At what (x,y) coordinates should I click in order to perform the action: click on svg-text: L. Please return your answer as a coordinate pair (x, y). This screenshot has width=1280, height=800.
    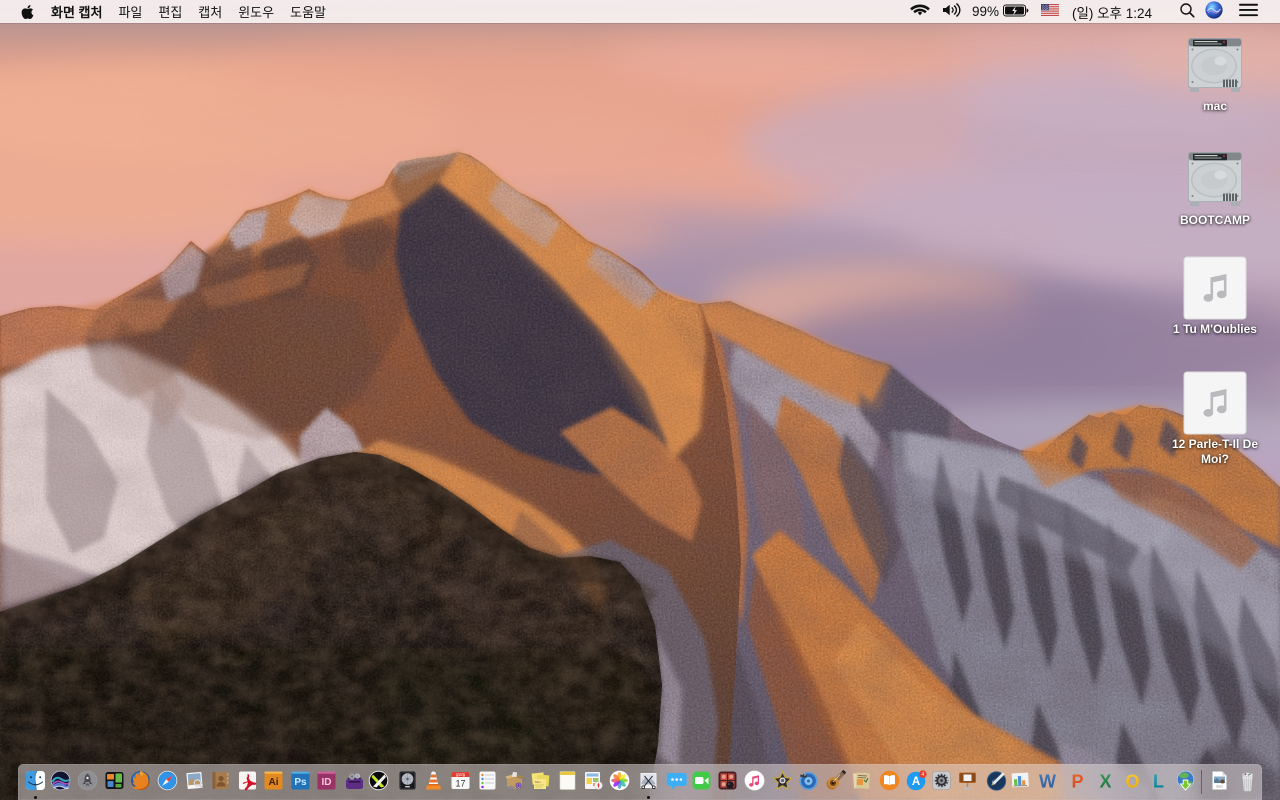
    Looking at the image, I should click on (1158, 782).